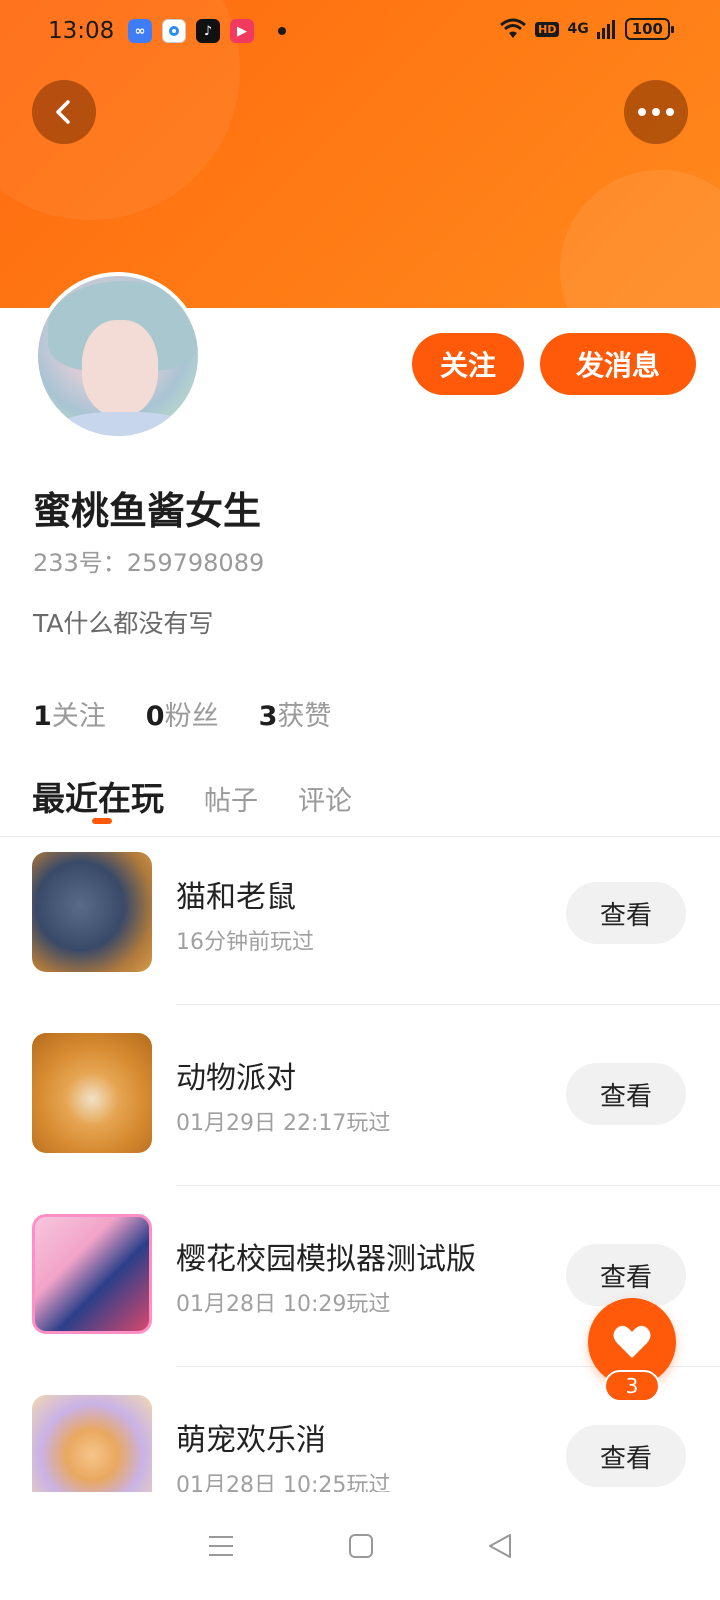  I want to click on active-tab-indicator, so click(102, 821).